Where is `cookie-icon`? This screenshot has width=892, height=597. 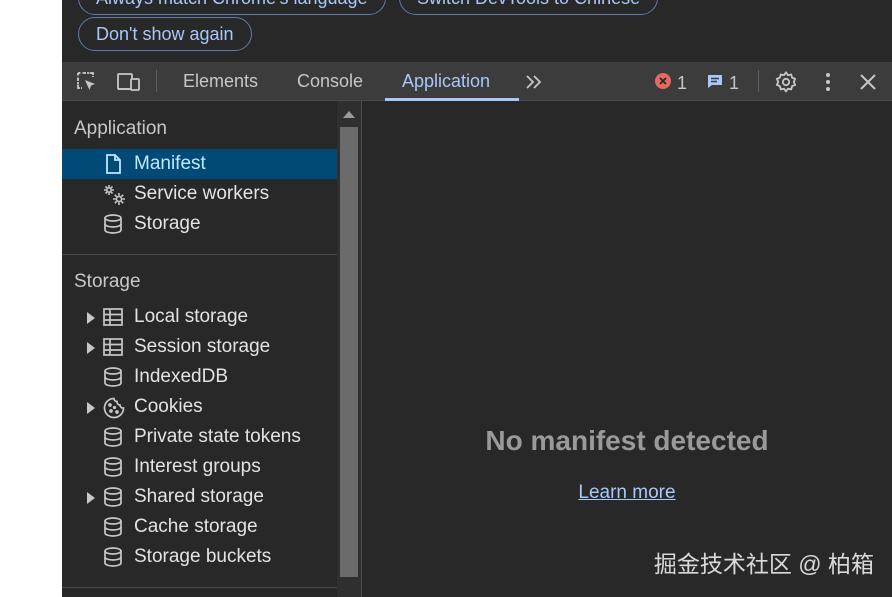 cookie-icon is located at coordinates (113, 407).